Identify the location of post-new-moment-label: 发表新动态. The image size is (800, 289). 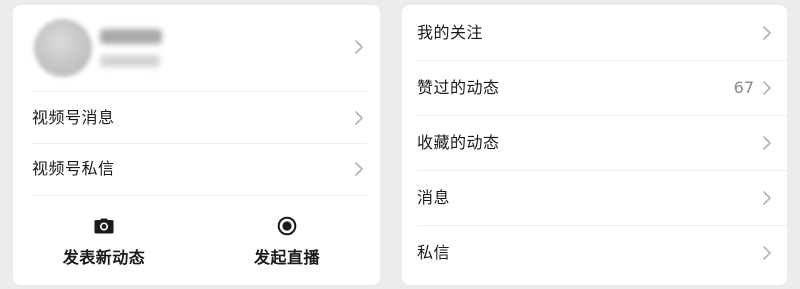
(104, 257).